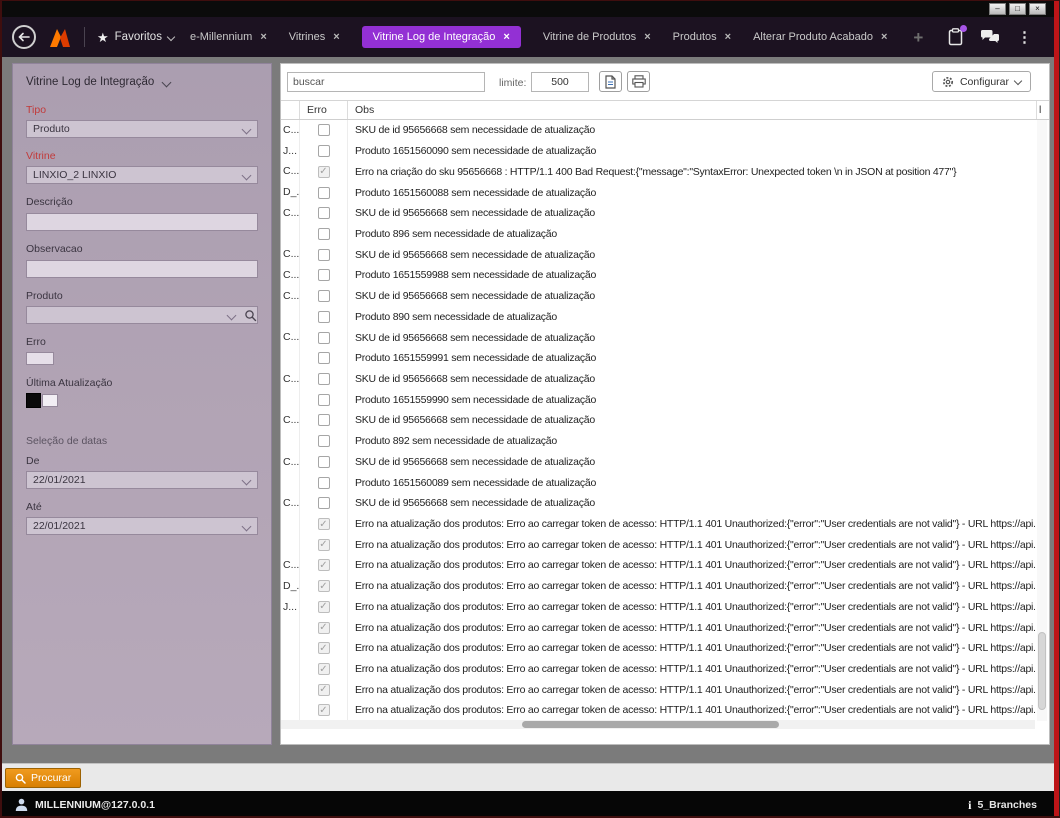 The width and height of the screenshot is (1060, 818). Describe the element at coordinates (142, 269) in the screenshot. I see `observacao-input` at that location.